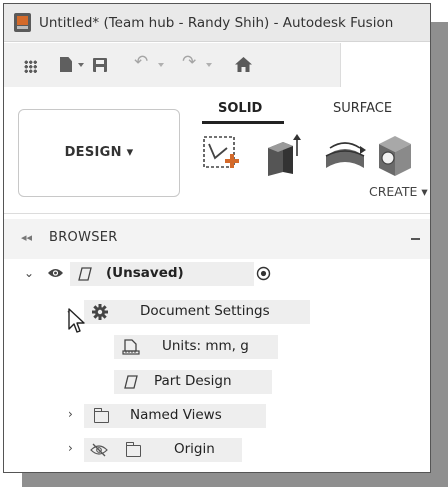 This screenshot has height=487, width=448. Describe the element at coordinates (131, 347) in the screenshot. I see `ruler-icon` at that location.